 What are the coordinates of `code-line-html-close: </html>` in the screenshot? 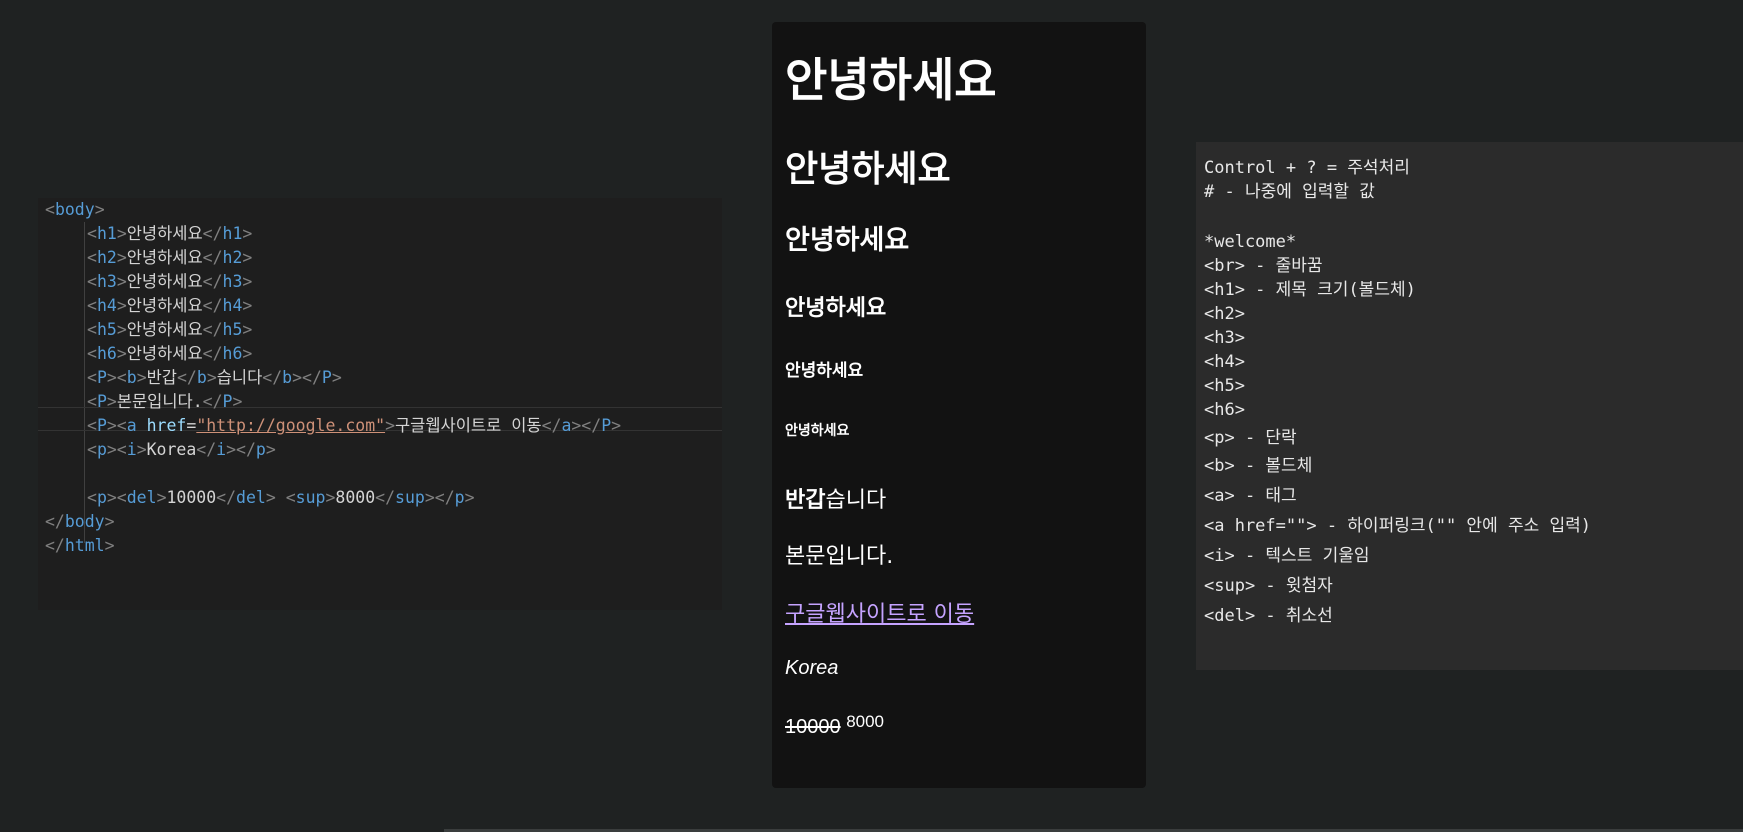 It's located at (80, 546).